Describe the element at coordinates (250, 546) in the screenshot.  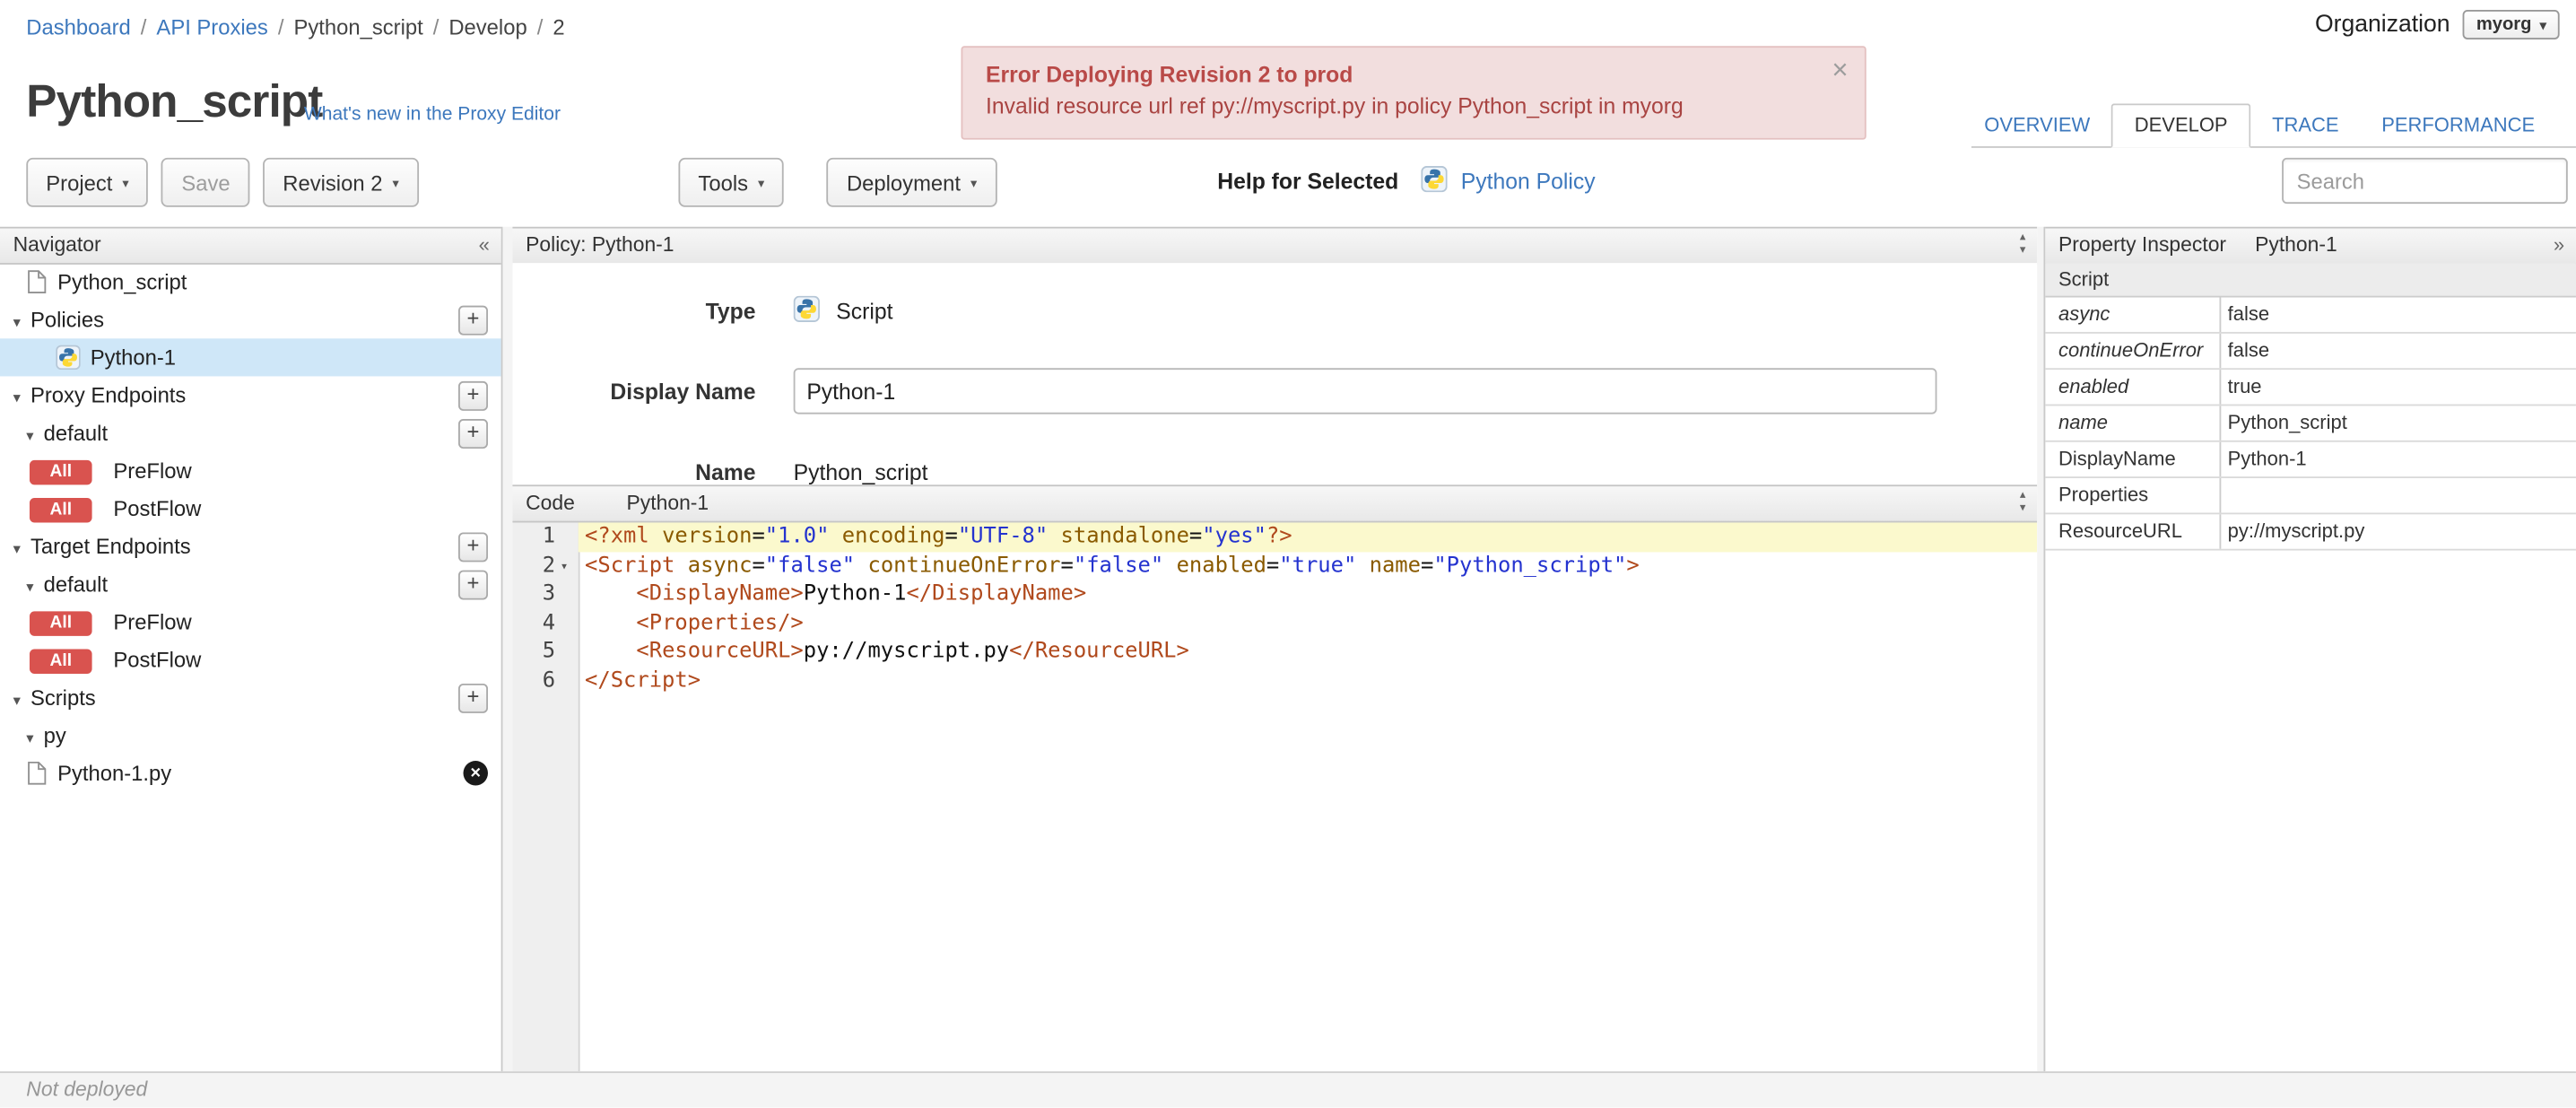
I see `nav-item-target-endpoints: ▾ Target Endpoints +` at that location.